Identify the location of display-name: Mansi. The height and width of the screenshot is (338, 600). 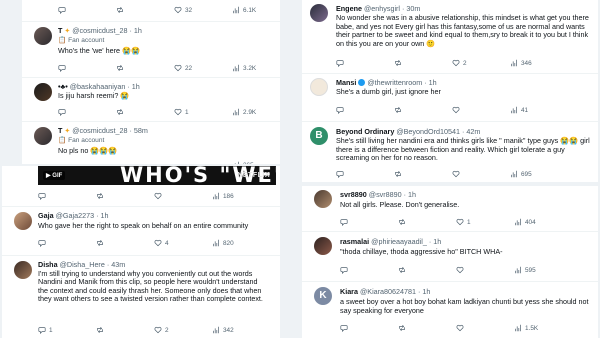
(346, 82).